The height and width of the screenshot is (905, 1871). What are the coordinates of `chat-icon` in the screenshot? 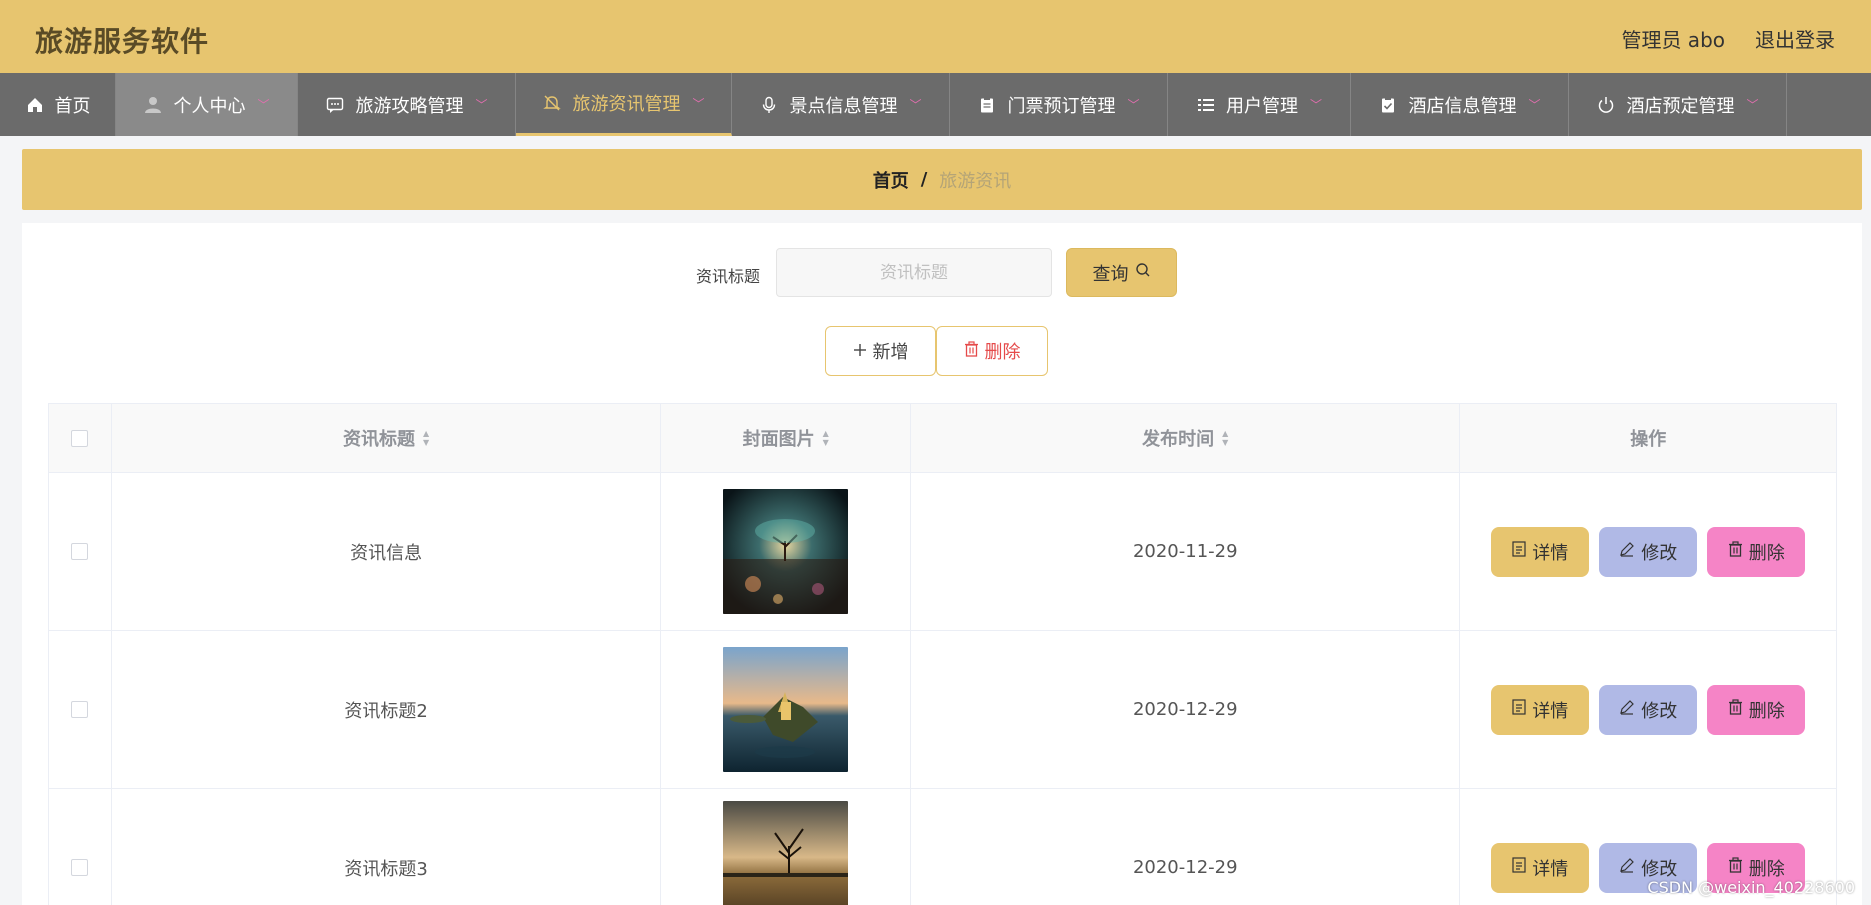 It's located at (335, 105).